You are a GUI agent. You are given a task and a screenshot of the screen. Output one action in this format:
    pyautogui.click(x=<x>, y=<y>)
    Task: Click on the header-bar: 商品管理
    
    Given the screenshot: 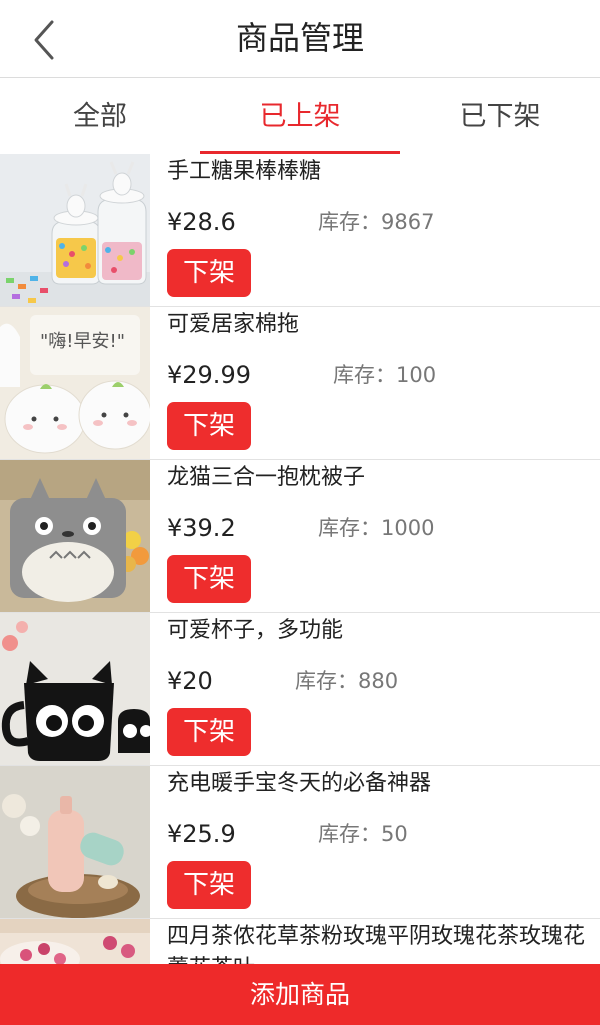 What is the action you would take?
    pyautogui.click(x=300, y=39)
    